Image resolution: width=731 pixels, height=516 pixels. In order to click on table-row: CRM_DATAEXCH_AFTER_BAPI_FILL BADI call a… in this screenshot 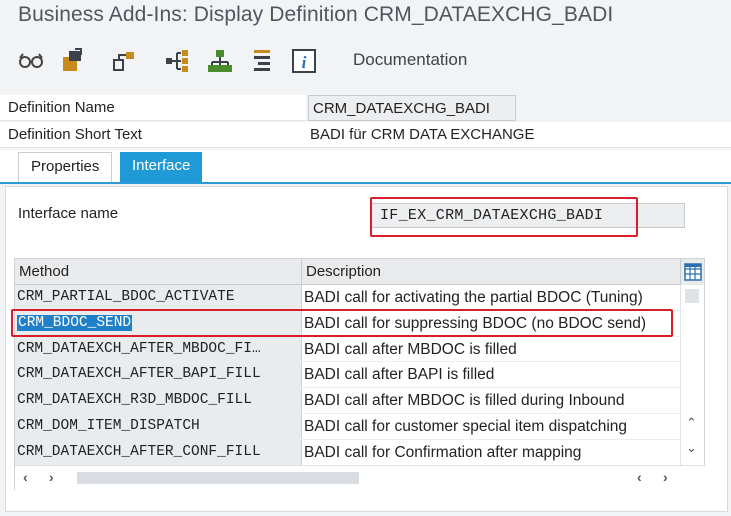, I will do `click(348, 375)`.